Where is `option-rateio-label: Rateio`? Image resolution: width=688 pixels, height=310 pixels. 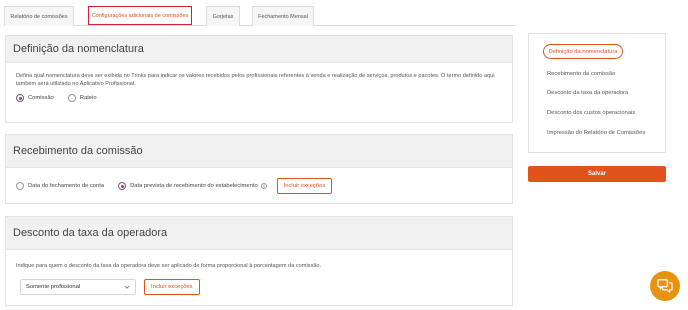
option-rateio-label: Rateio is located at coordinates (88, 98).